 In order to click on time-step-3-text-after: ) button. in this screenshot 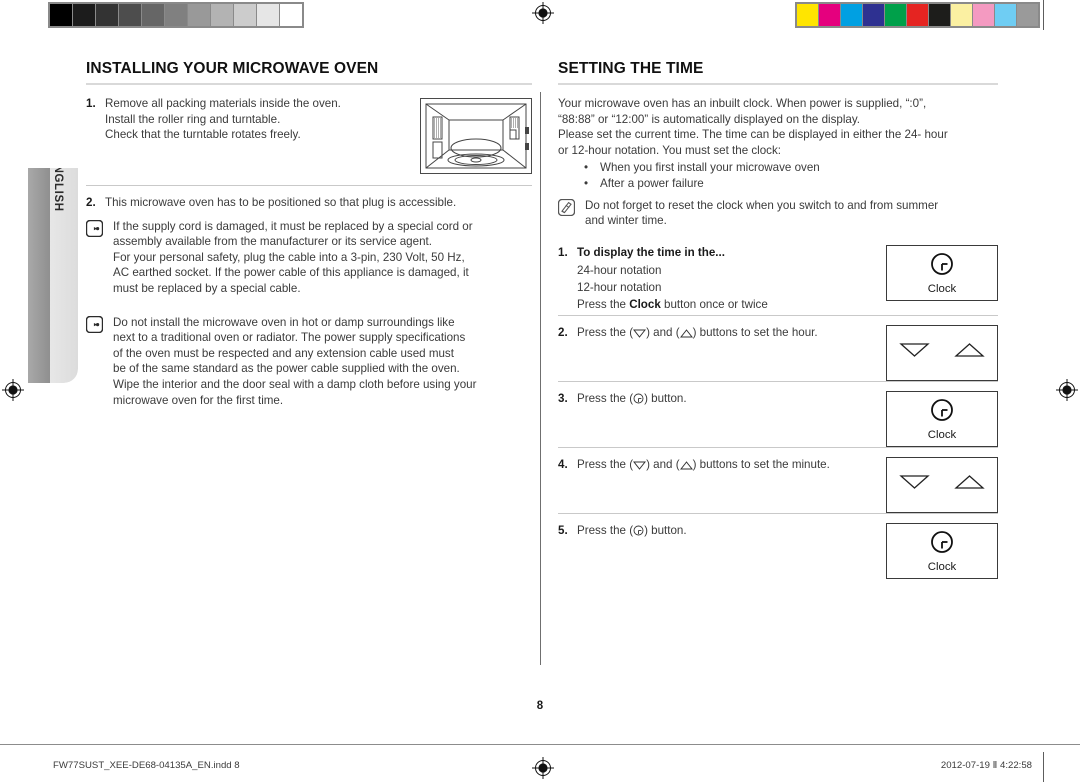, I will do `click(665, 398)`.